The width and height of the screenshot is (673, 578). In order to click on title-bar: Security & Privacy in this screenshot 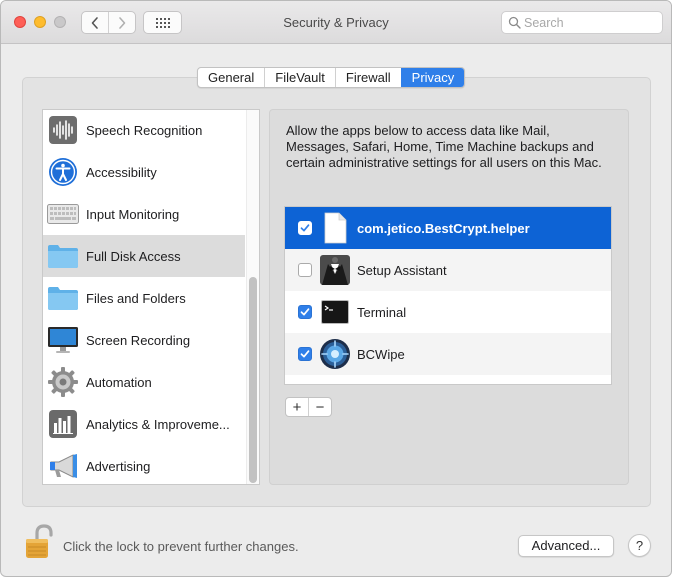, I will do `click(336, 22)`.